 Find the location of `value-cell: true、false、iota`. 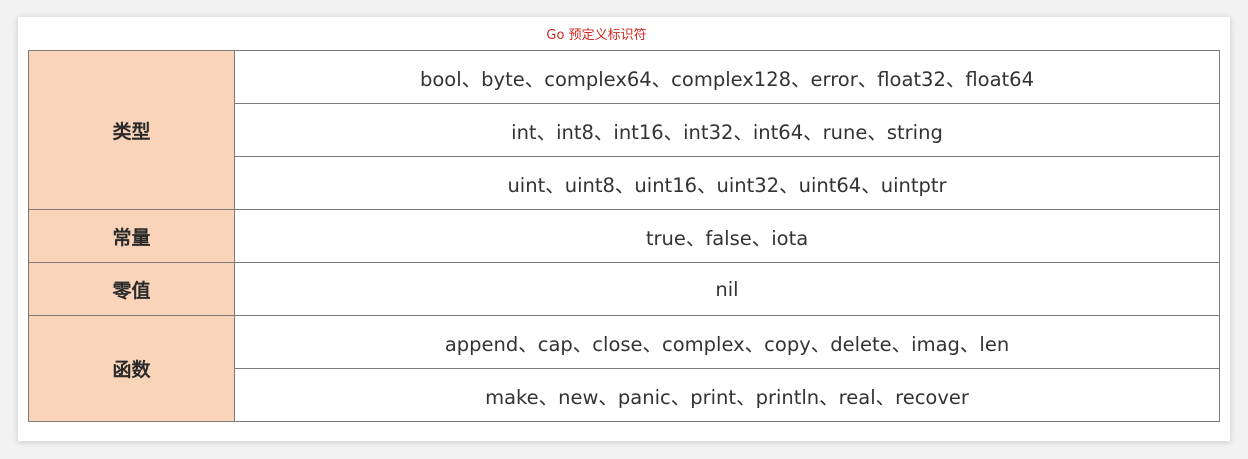

value-cell: true、false、iota is located at coordinates (727, 236).